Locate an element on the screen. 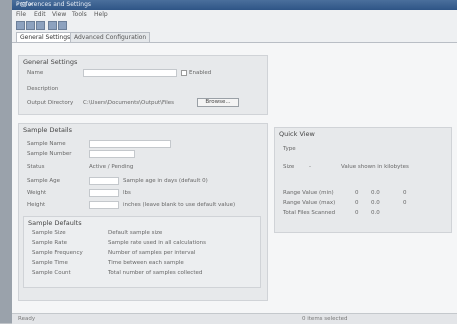 This screenshot has width=457, height=324. left-edge is located at coordinates (6, 161).